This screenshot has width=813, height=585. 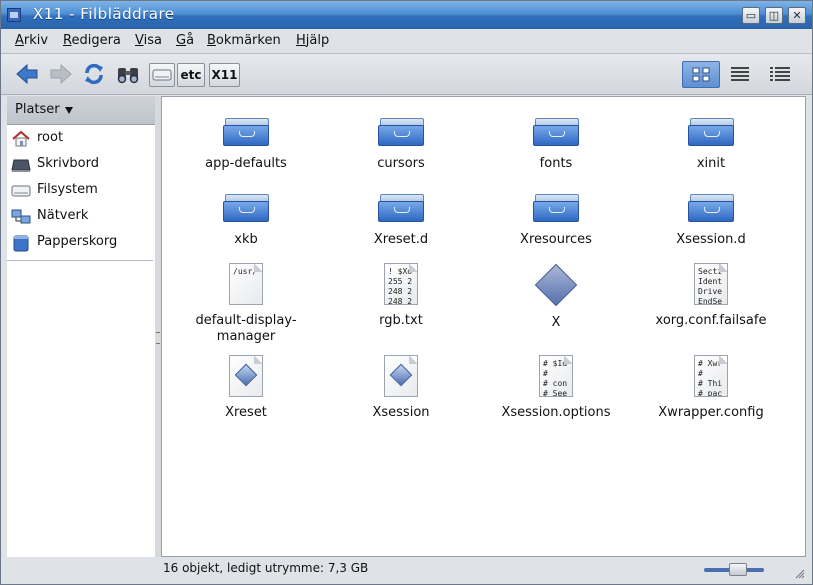 What do you see at coordinates (245, 271) in the screenshot?
I see `file-preview: /usr/` at bounding box center [245, 271].